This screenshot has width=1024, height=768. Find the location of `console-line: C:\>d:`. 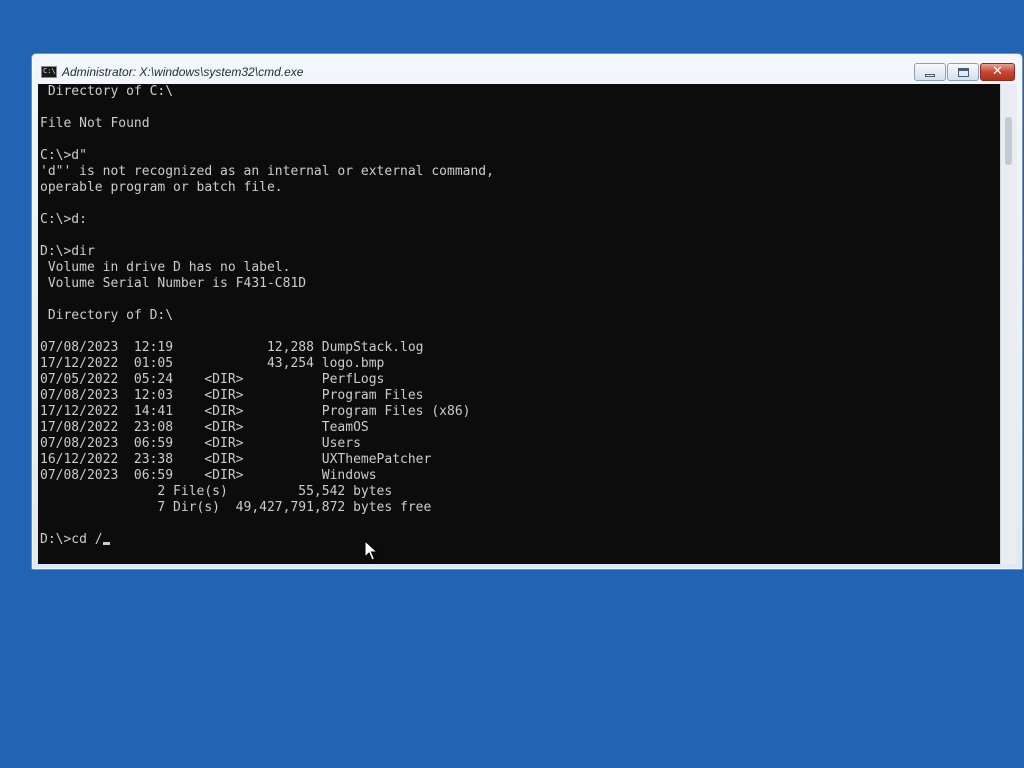

console-line: C:\>d: is located at coordinates (63, 219).